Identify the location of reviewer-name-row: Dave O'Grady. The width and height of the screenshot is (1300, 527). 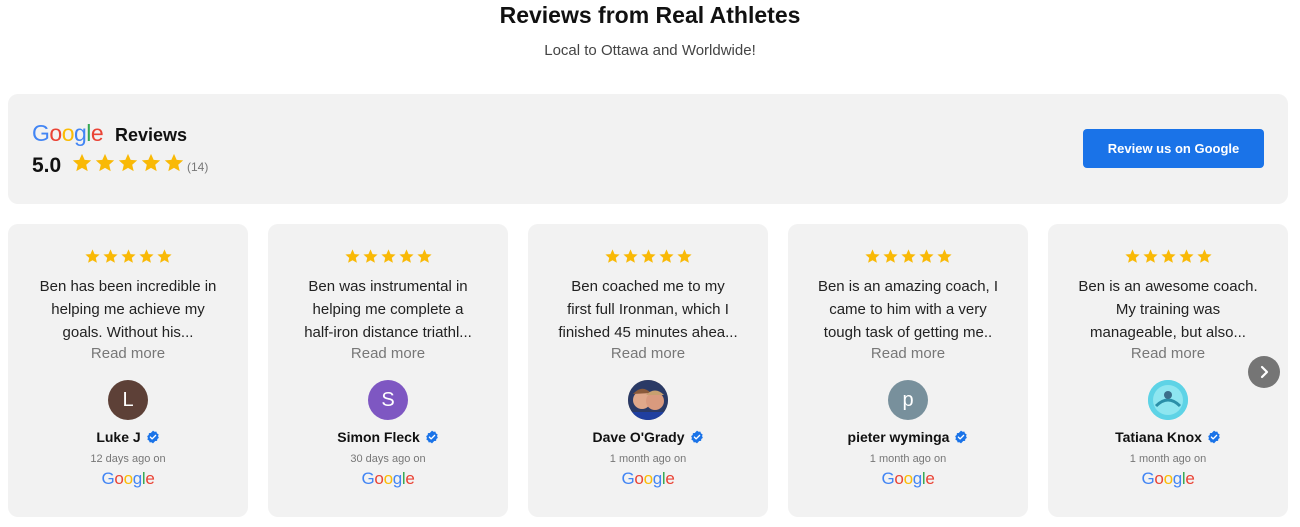
(648, 437).